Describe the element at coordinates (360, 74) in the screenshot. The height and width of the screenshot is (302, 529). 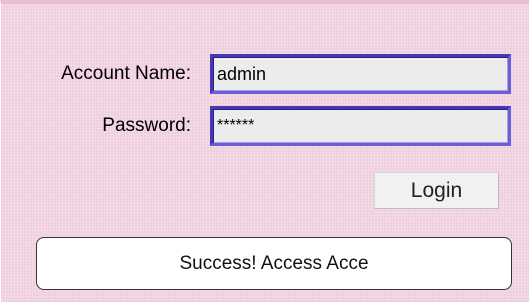
I see `account-name-field` at that location.